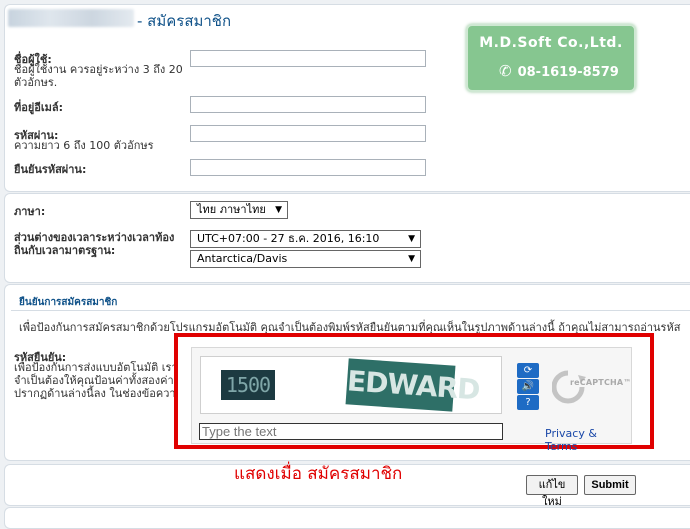  I want to click on captcha-hint-1: เพื่อป้องกันการส่งแบบอัตโนมัติ เรา, so click(96, 367).